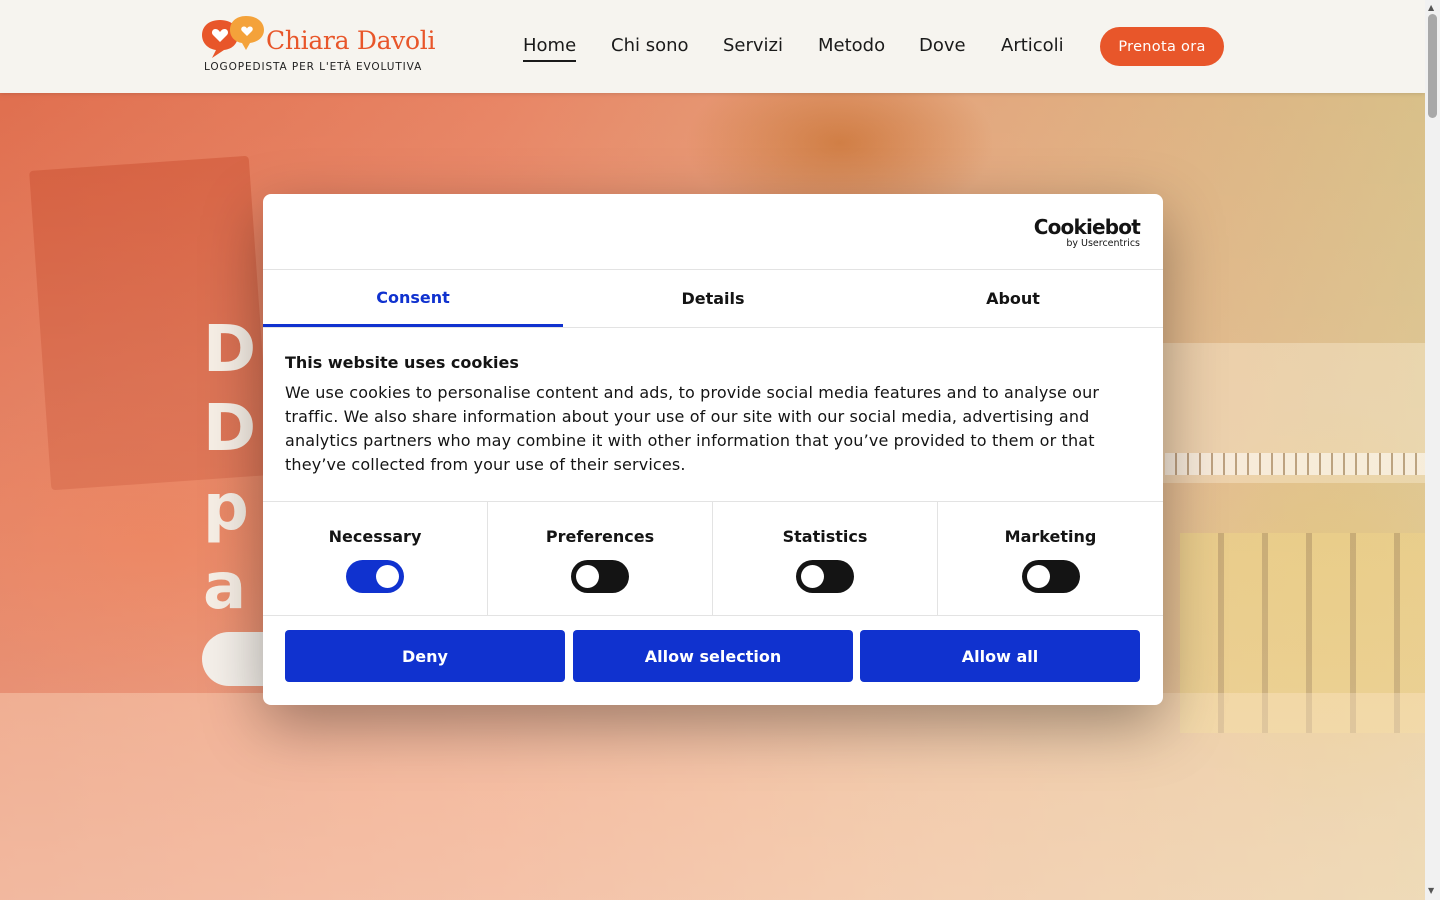  Describe the element at coordinates (375, 558) in the screenshot. I see `toggle-cell-necessary: Necessary` at that location.